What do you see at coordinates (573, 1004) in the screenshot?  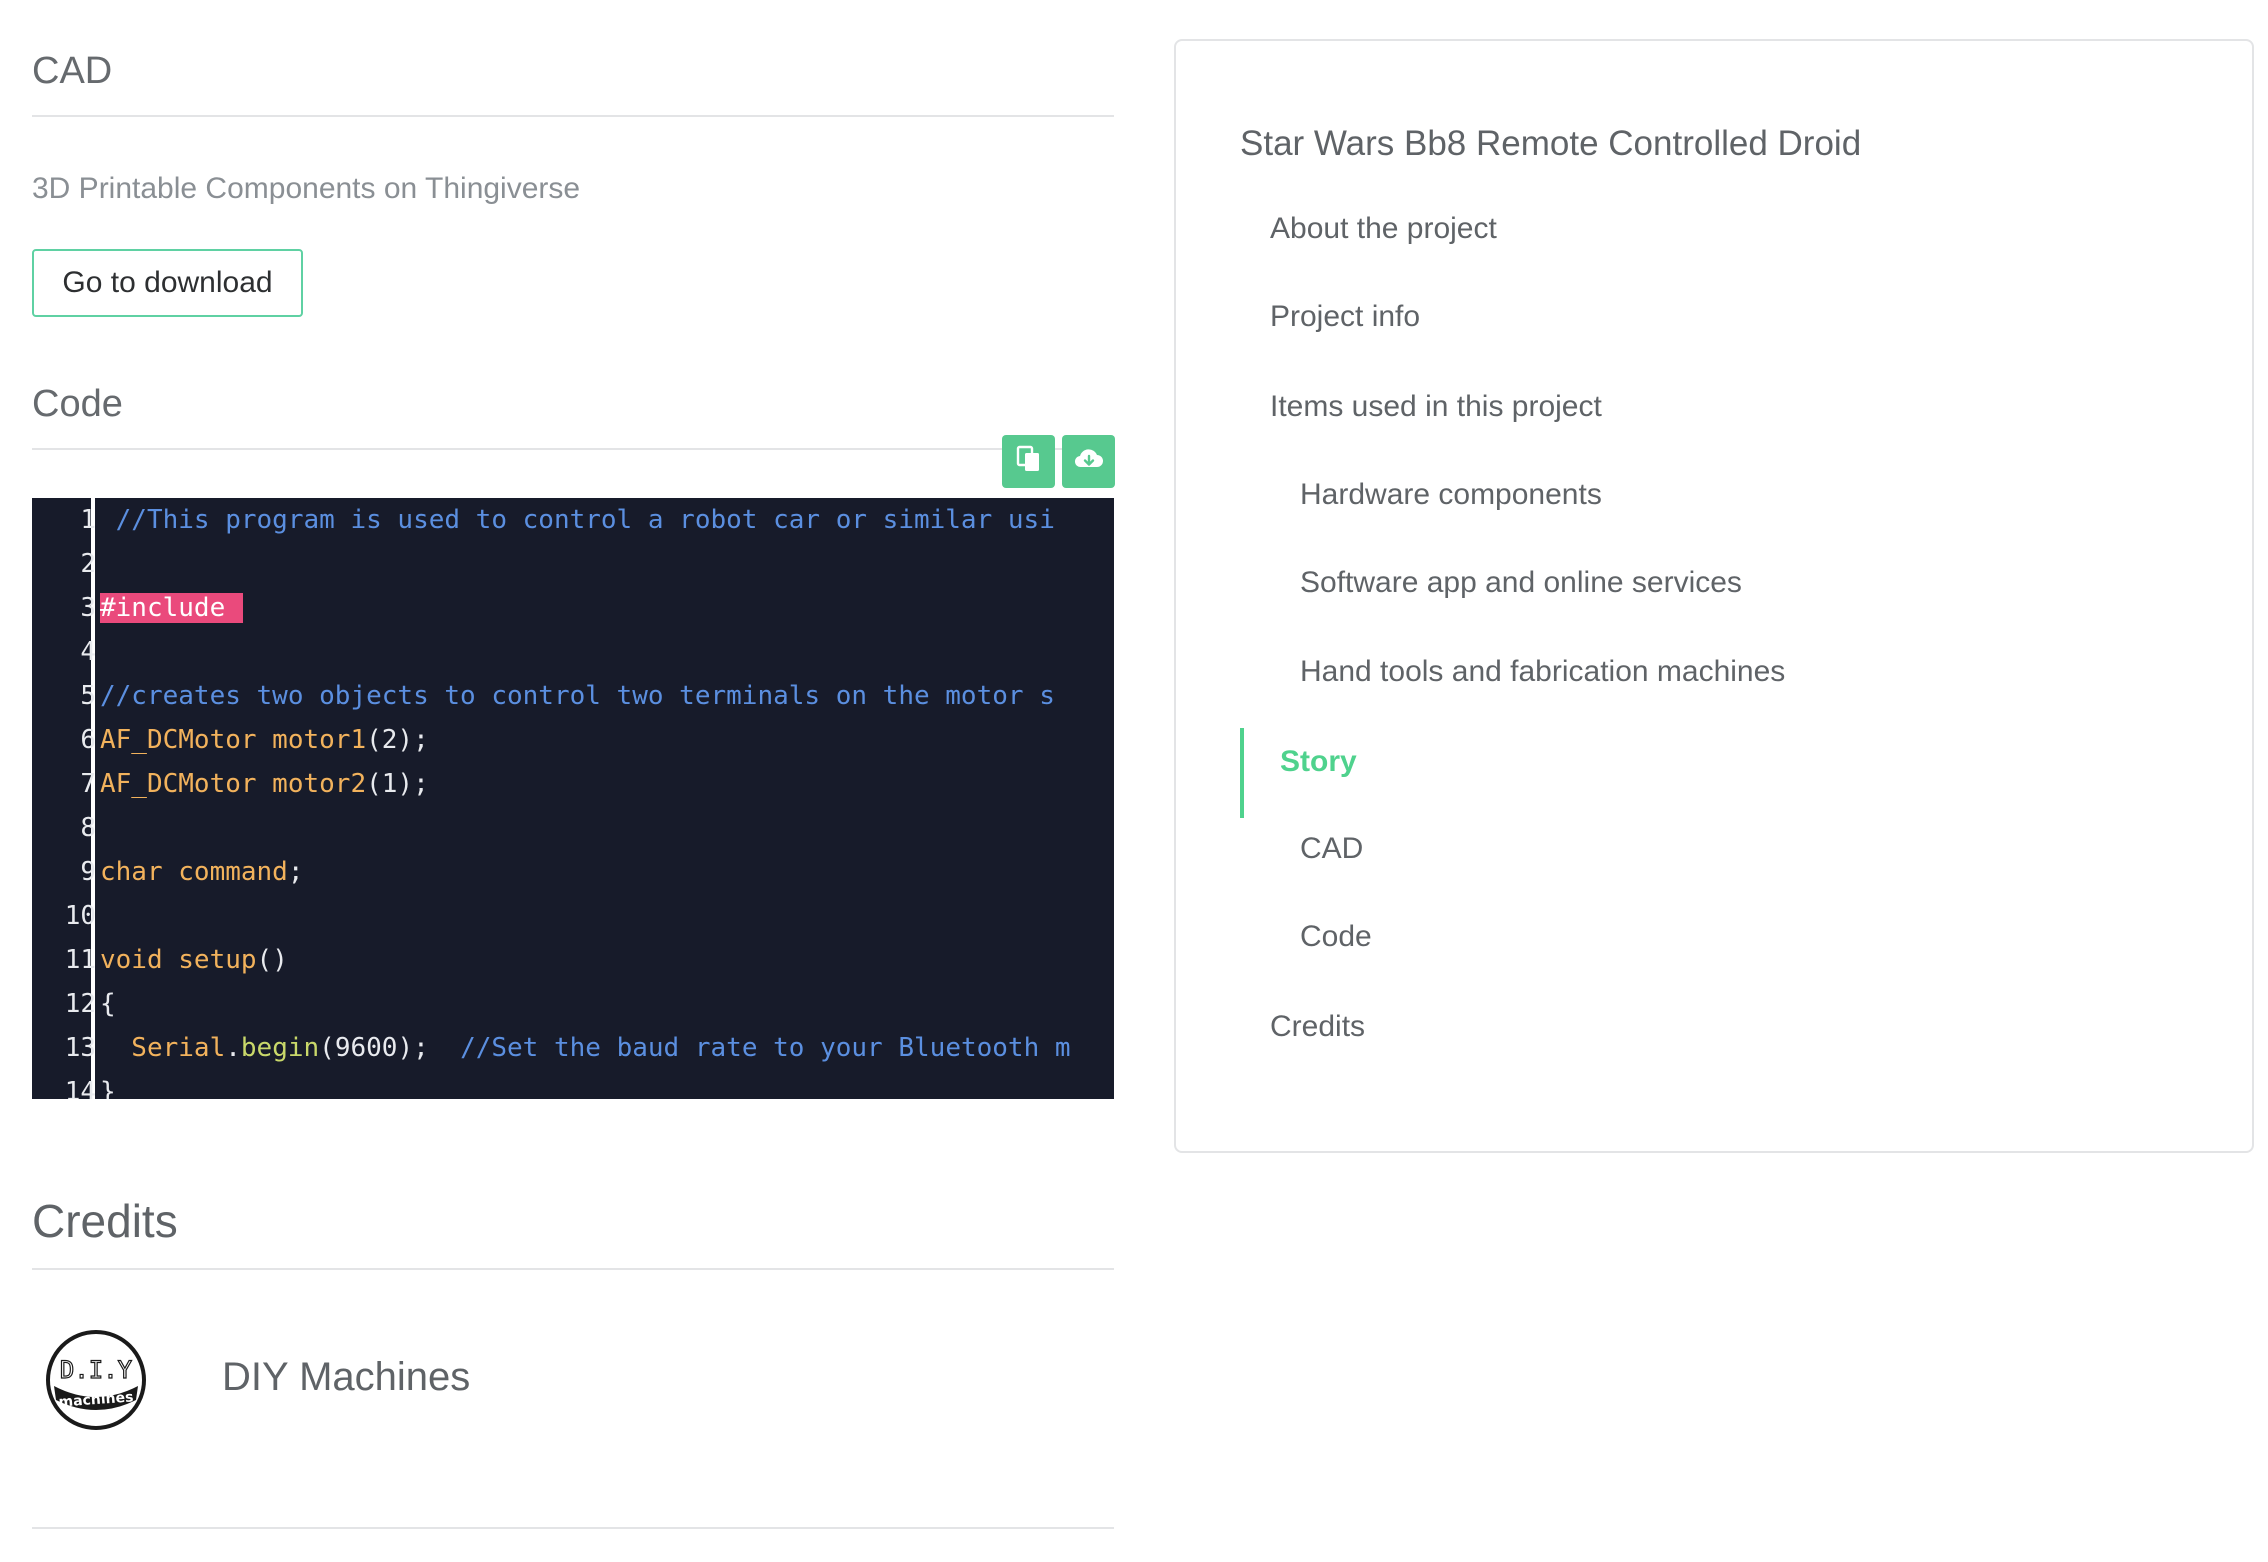 I see `code-line: 12{` at bounding box center [573, 1004].